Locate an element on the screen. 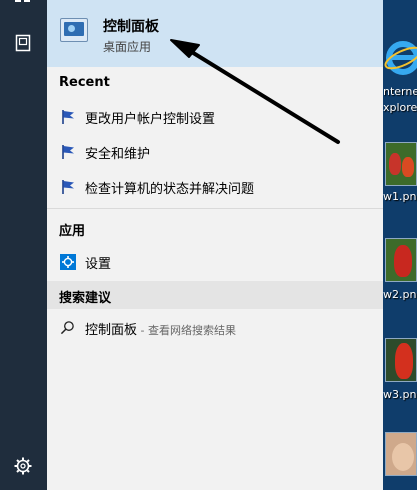 The height and width of the screenshot is (490, 417). search-icon is located at coordinates (67, 328).